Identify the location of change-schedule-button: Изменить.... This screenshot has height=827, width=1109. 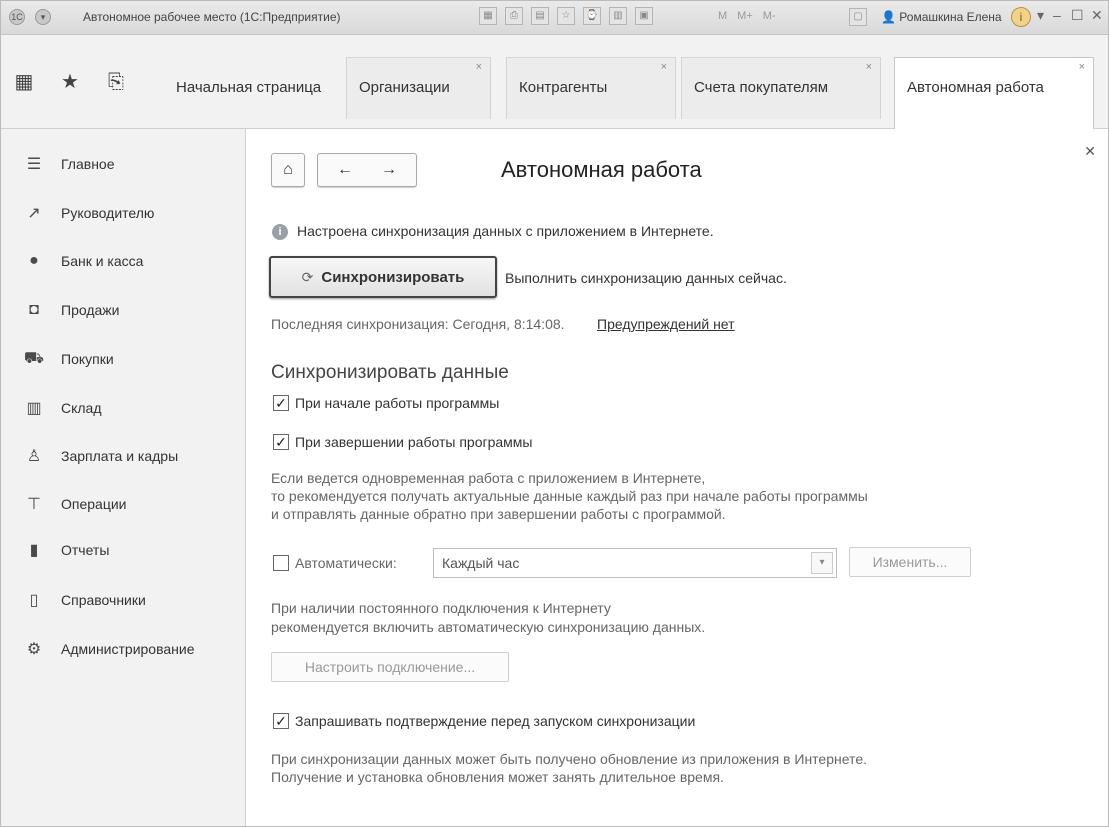
(910, 562).